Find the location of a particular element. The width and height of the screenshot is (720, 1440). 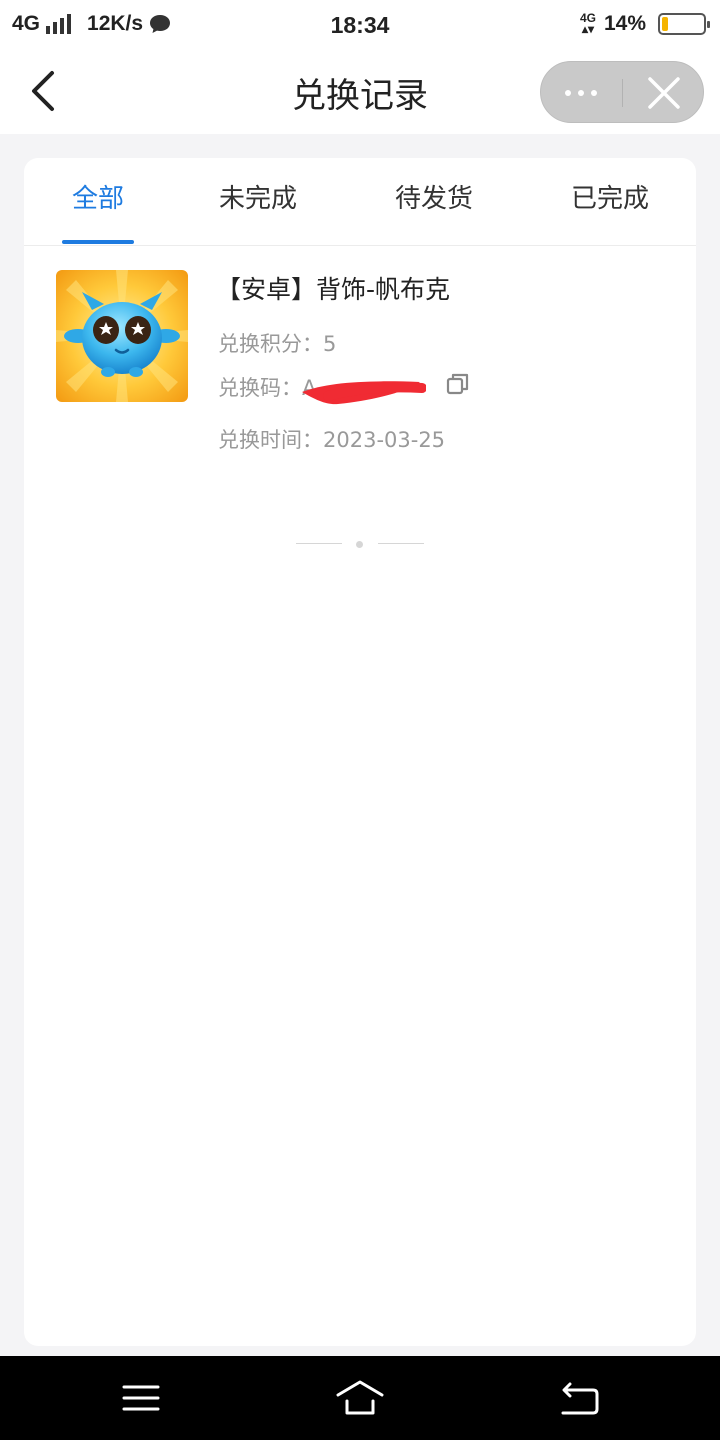

points-row: 兑换积分：5 is located at coordinates (277, 343).